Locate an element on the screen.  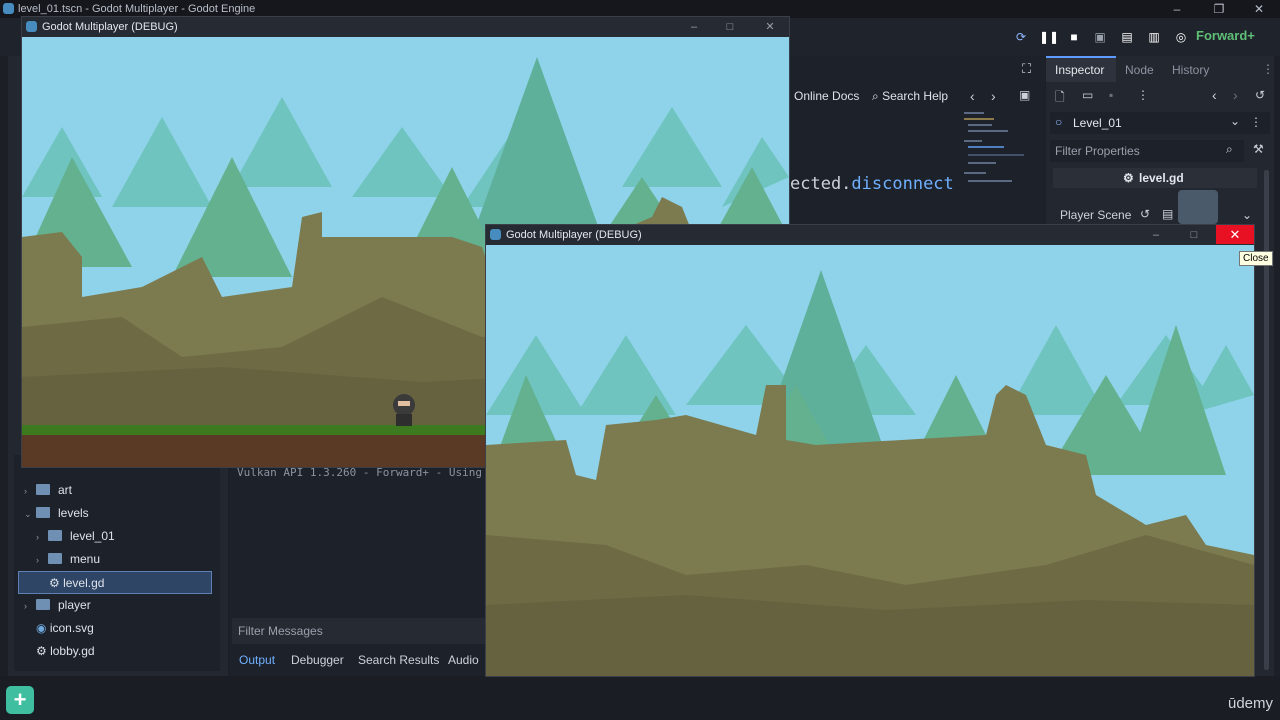
tools-icon: ⚒ is located at coordinates (1258, 149).